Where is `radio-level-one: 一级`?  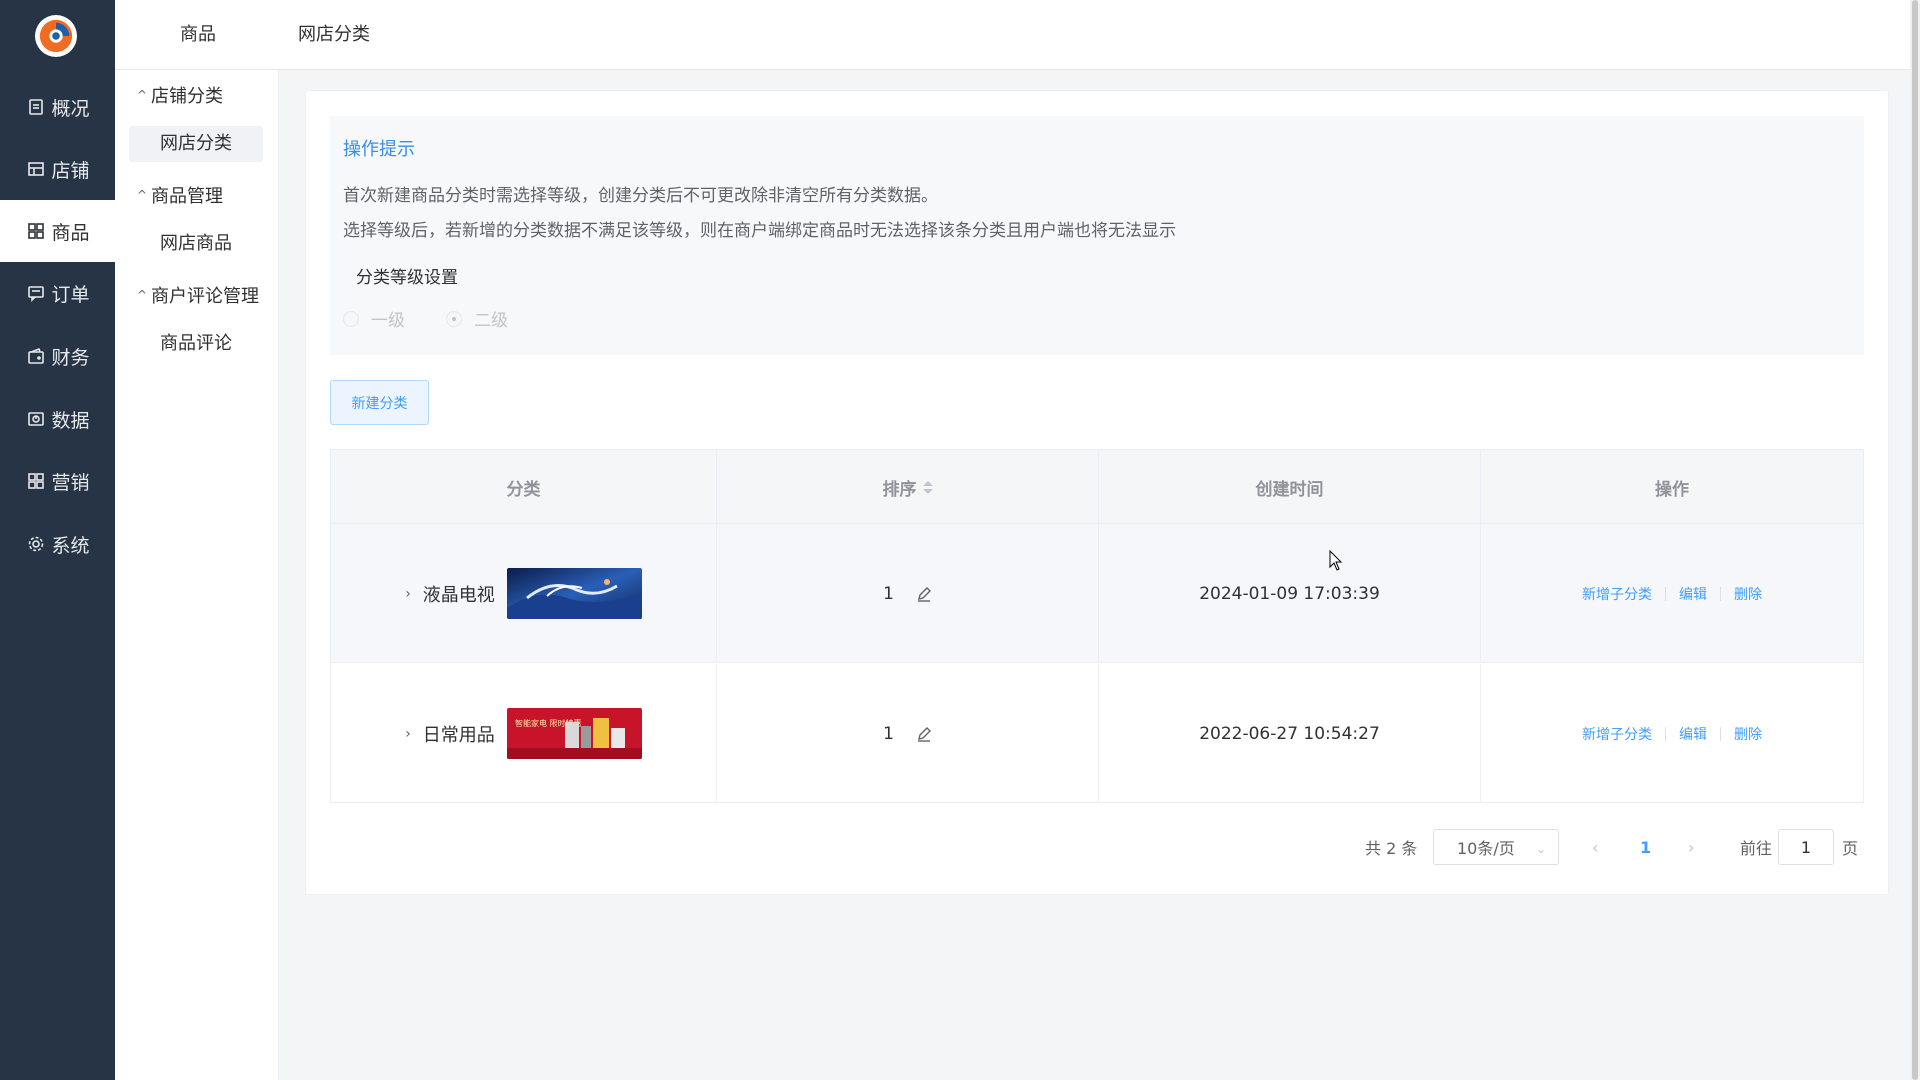 radio-level-one: 一级 is located at coordinates (374, 318).